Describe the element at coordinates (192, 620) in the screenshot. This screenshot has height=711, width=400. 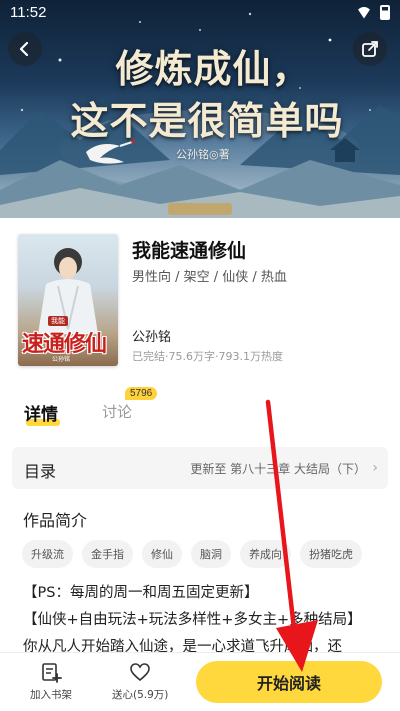
I see `intro-line: 【仙侠+自由玩法+玩法多样性+多女主+多种结局】` at that location.